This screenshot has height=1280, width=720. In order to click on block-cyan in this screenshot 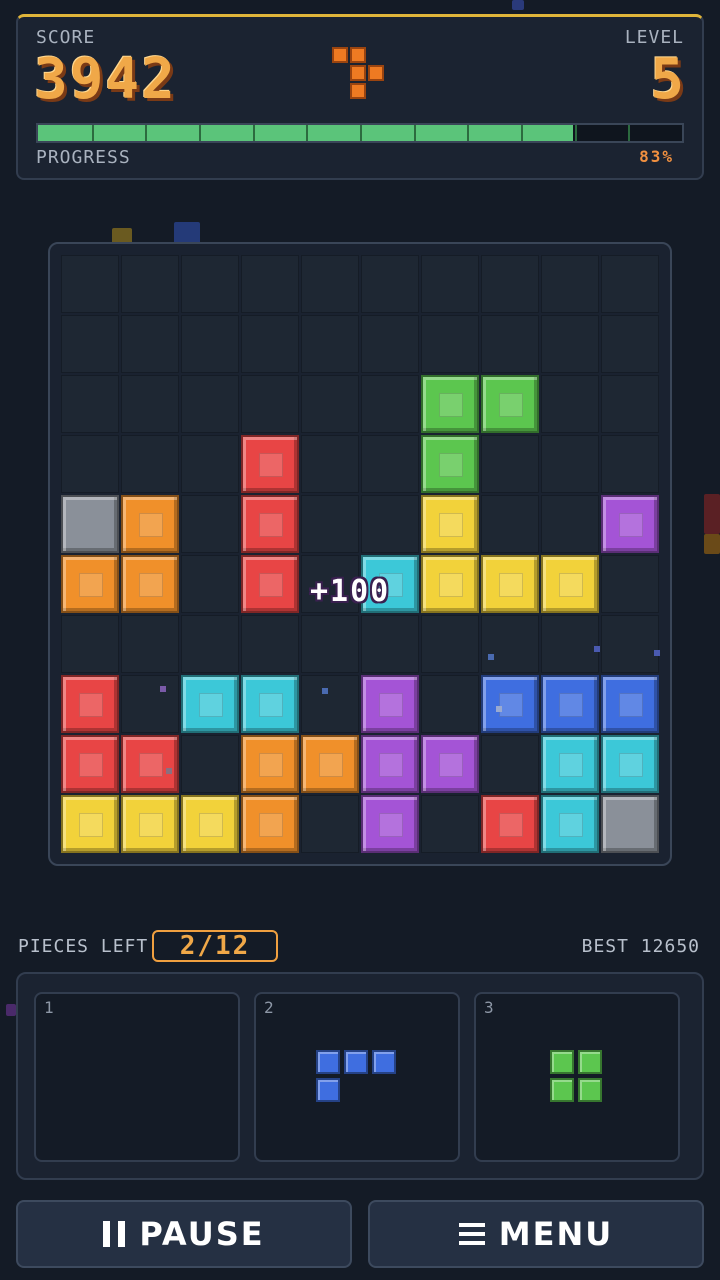, I will do `click(210, 704)`.